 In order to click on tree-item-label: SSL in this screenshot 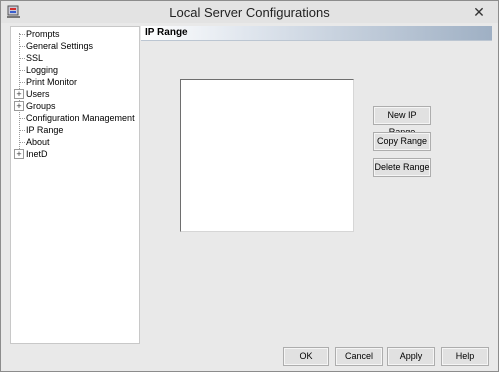, I will do `click(35, 58)`.